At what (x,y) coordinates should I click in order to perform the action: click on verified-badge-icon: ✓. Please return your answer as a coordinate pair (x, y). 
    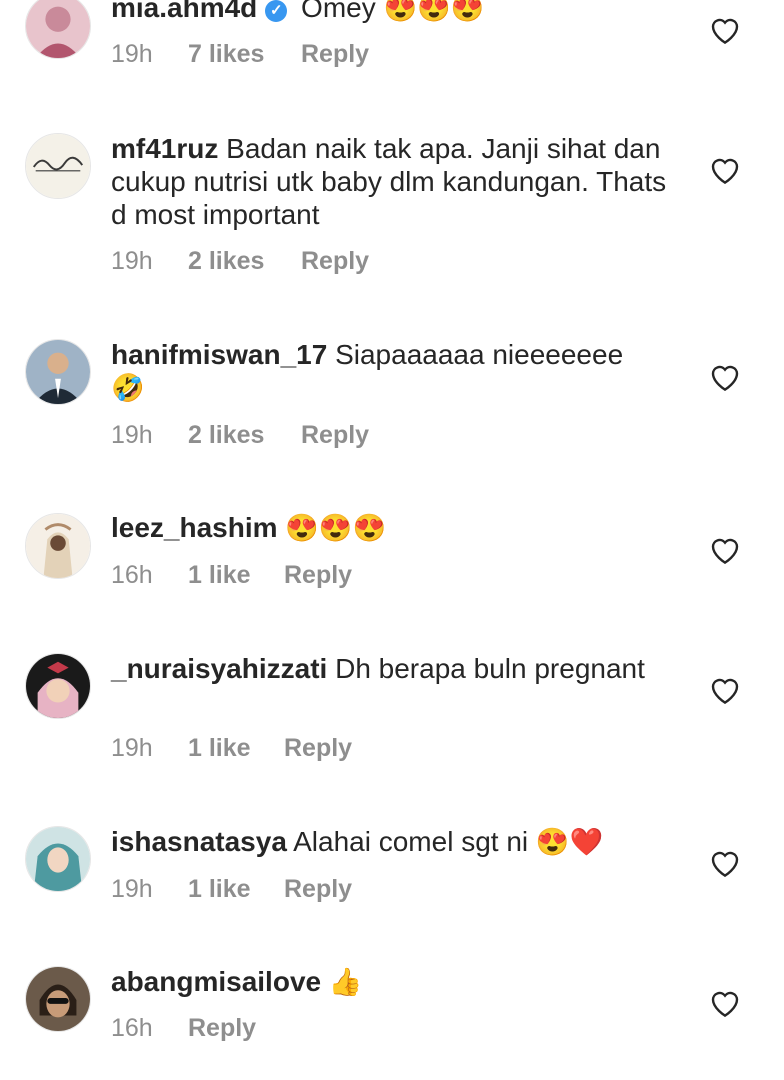
    Looking at the image, I should click on (276, 11).